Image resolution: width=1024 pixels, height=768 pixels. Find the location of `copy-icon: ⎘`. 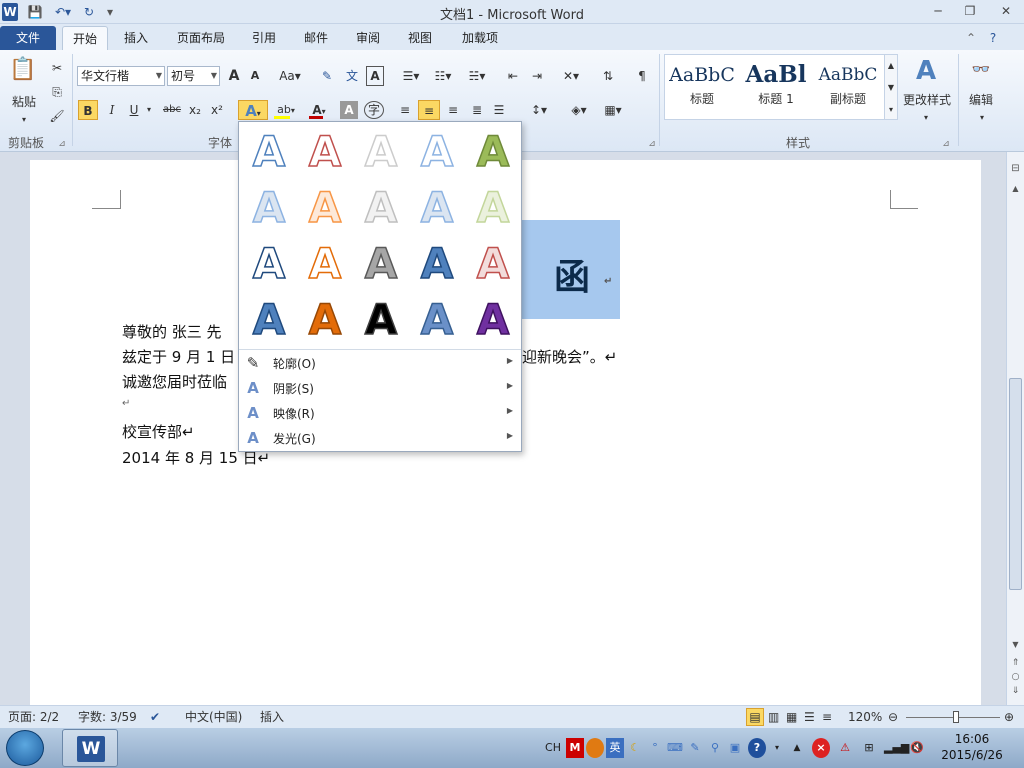

copy-icon: ⎘ is located at coordinates (57, 92).